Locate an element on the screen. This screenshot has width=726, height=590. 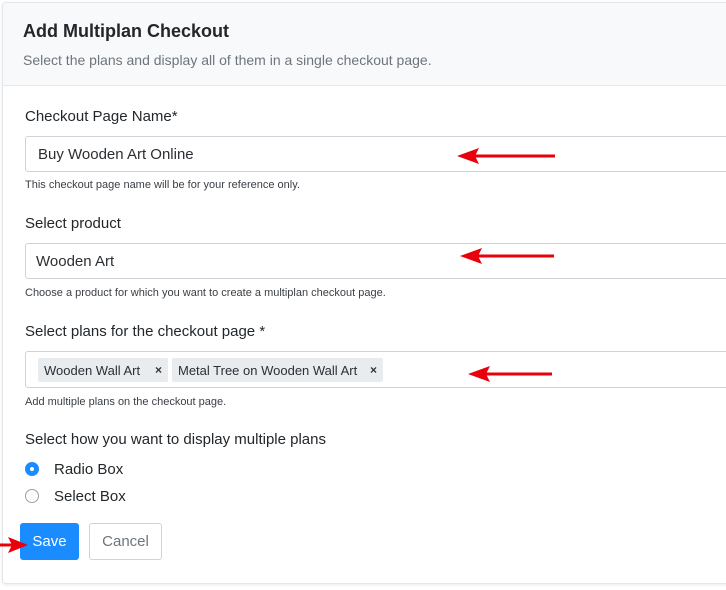
cancel-button: Cancel is located at coordinates (125, 541).